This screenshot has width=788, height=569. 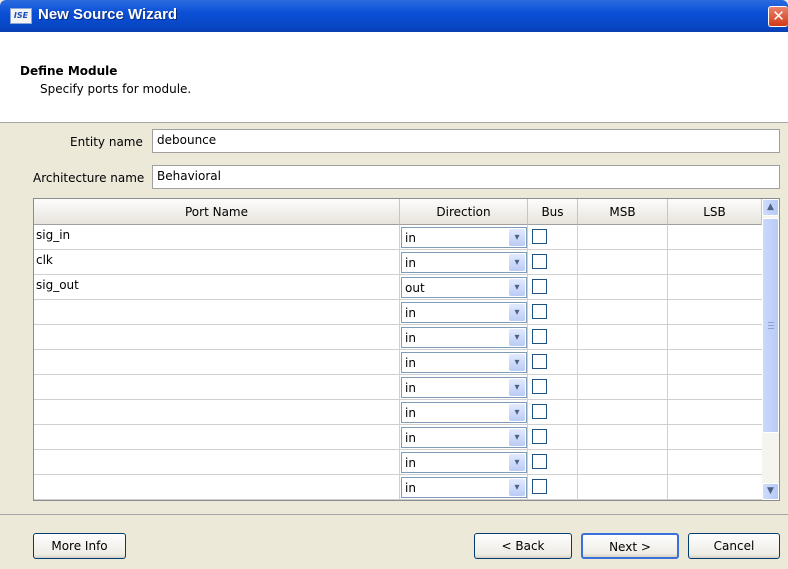 What do you see at coordinates (770, 325) in the screenshot?
I see `scroll-thumb` at bounding box center [770, 325].